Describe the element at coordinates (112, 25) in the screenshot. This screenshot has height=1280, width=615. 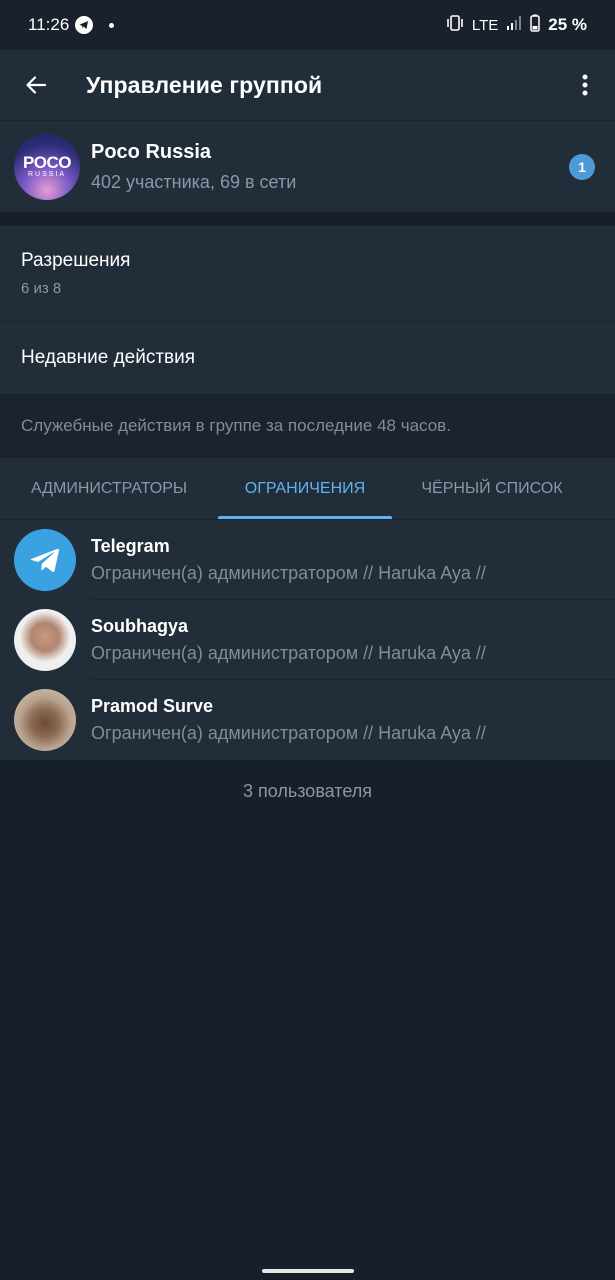
I see `notification-dot-icon` at that location.